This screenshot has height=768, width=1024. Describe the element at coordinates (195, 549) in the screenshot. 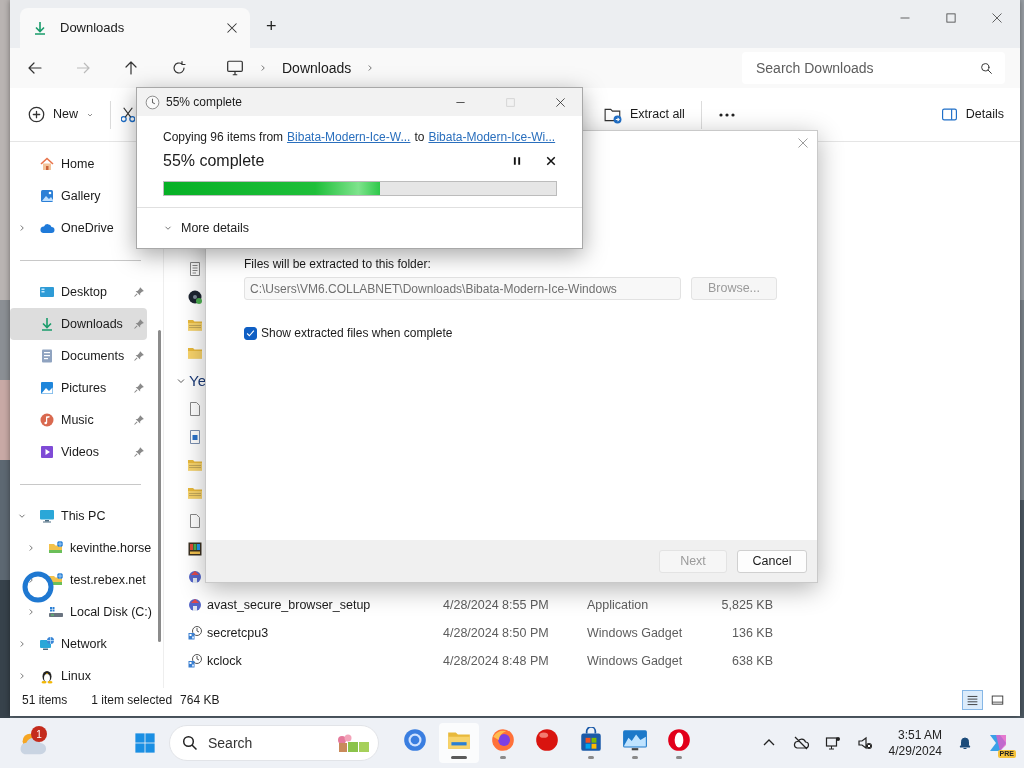

I see `media-file-icon` at that location.